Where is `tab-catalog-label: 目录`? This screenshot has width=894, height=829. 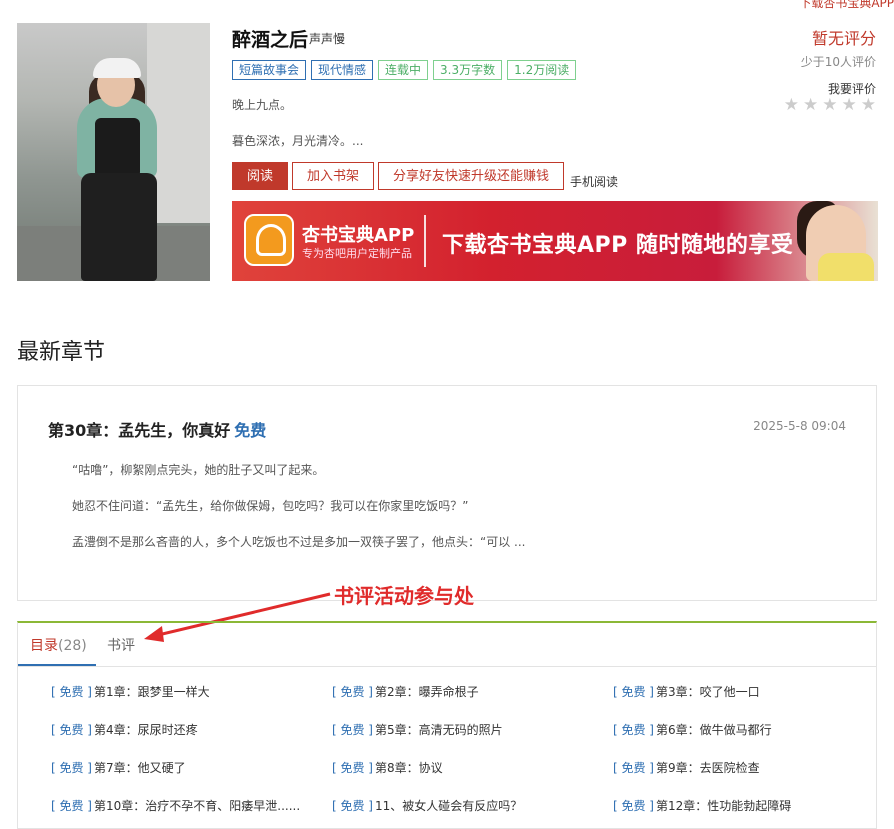 tab-catalog-label: 目录 is located at coordinates (44, 646).